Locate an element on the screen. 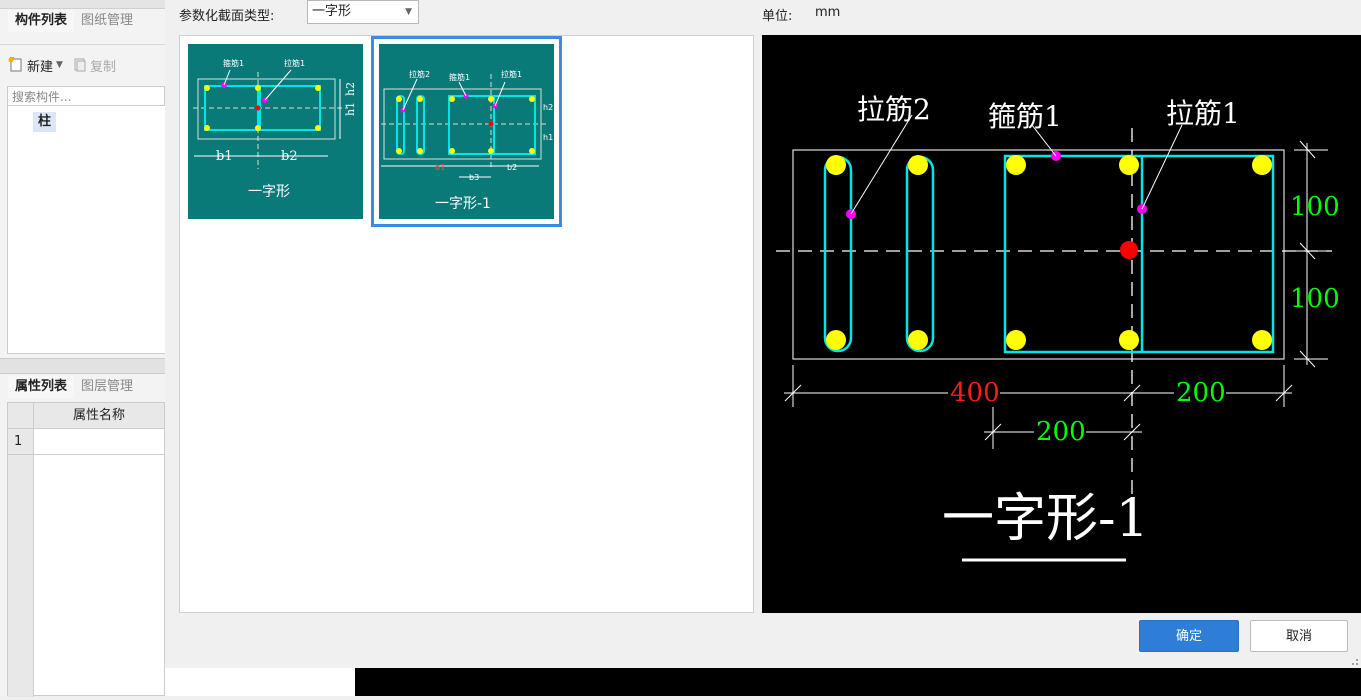  row-index: 1 is located at coordinates (21, 442).